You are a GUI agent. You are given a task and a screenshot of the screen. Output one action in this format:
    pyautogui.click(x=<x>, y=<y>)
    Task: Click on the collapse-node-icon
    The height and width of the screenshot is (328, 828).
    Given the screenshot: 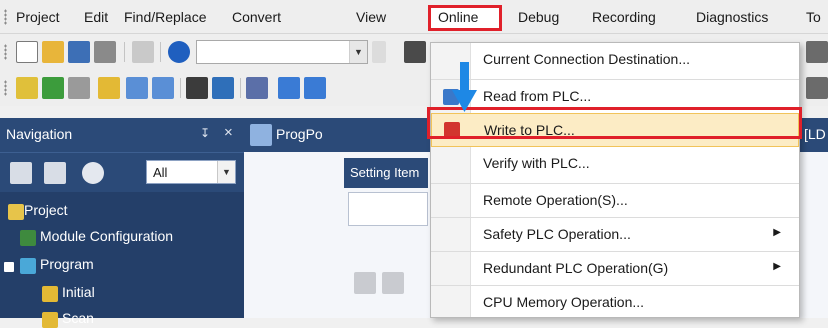 What is the action you would take?
    pyautogui.click(x=9, y=267)
    